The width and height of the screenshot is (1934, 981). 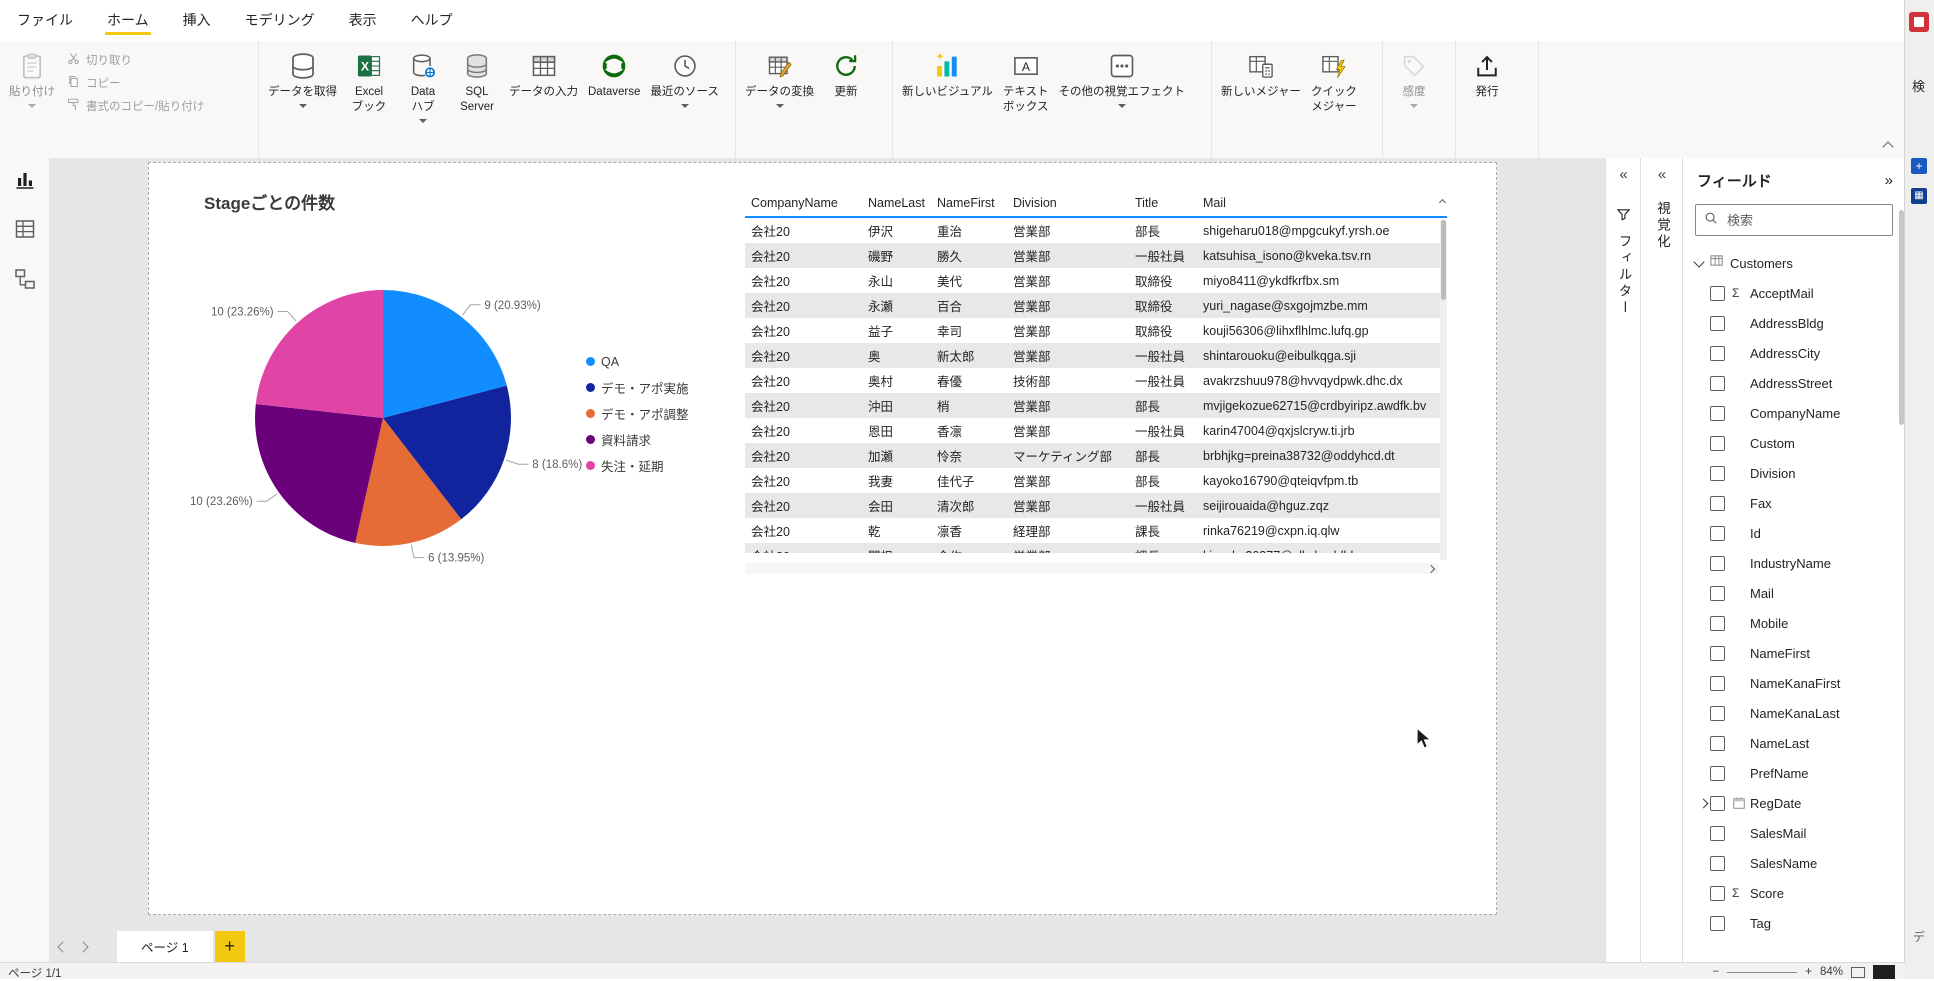 What do you see at coordinates (280, 20) in the screenshot?
I see `menu-tab-3: モデリング` at bounding box center [280, 20].